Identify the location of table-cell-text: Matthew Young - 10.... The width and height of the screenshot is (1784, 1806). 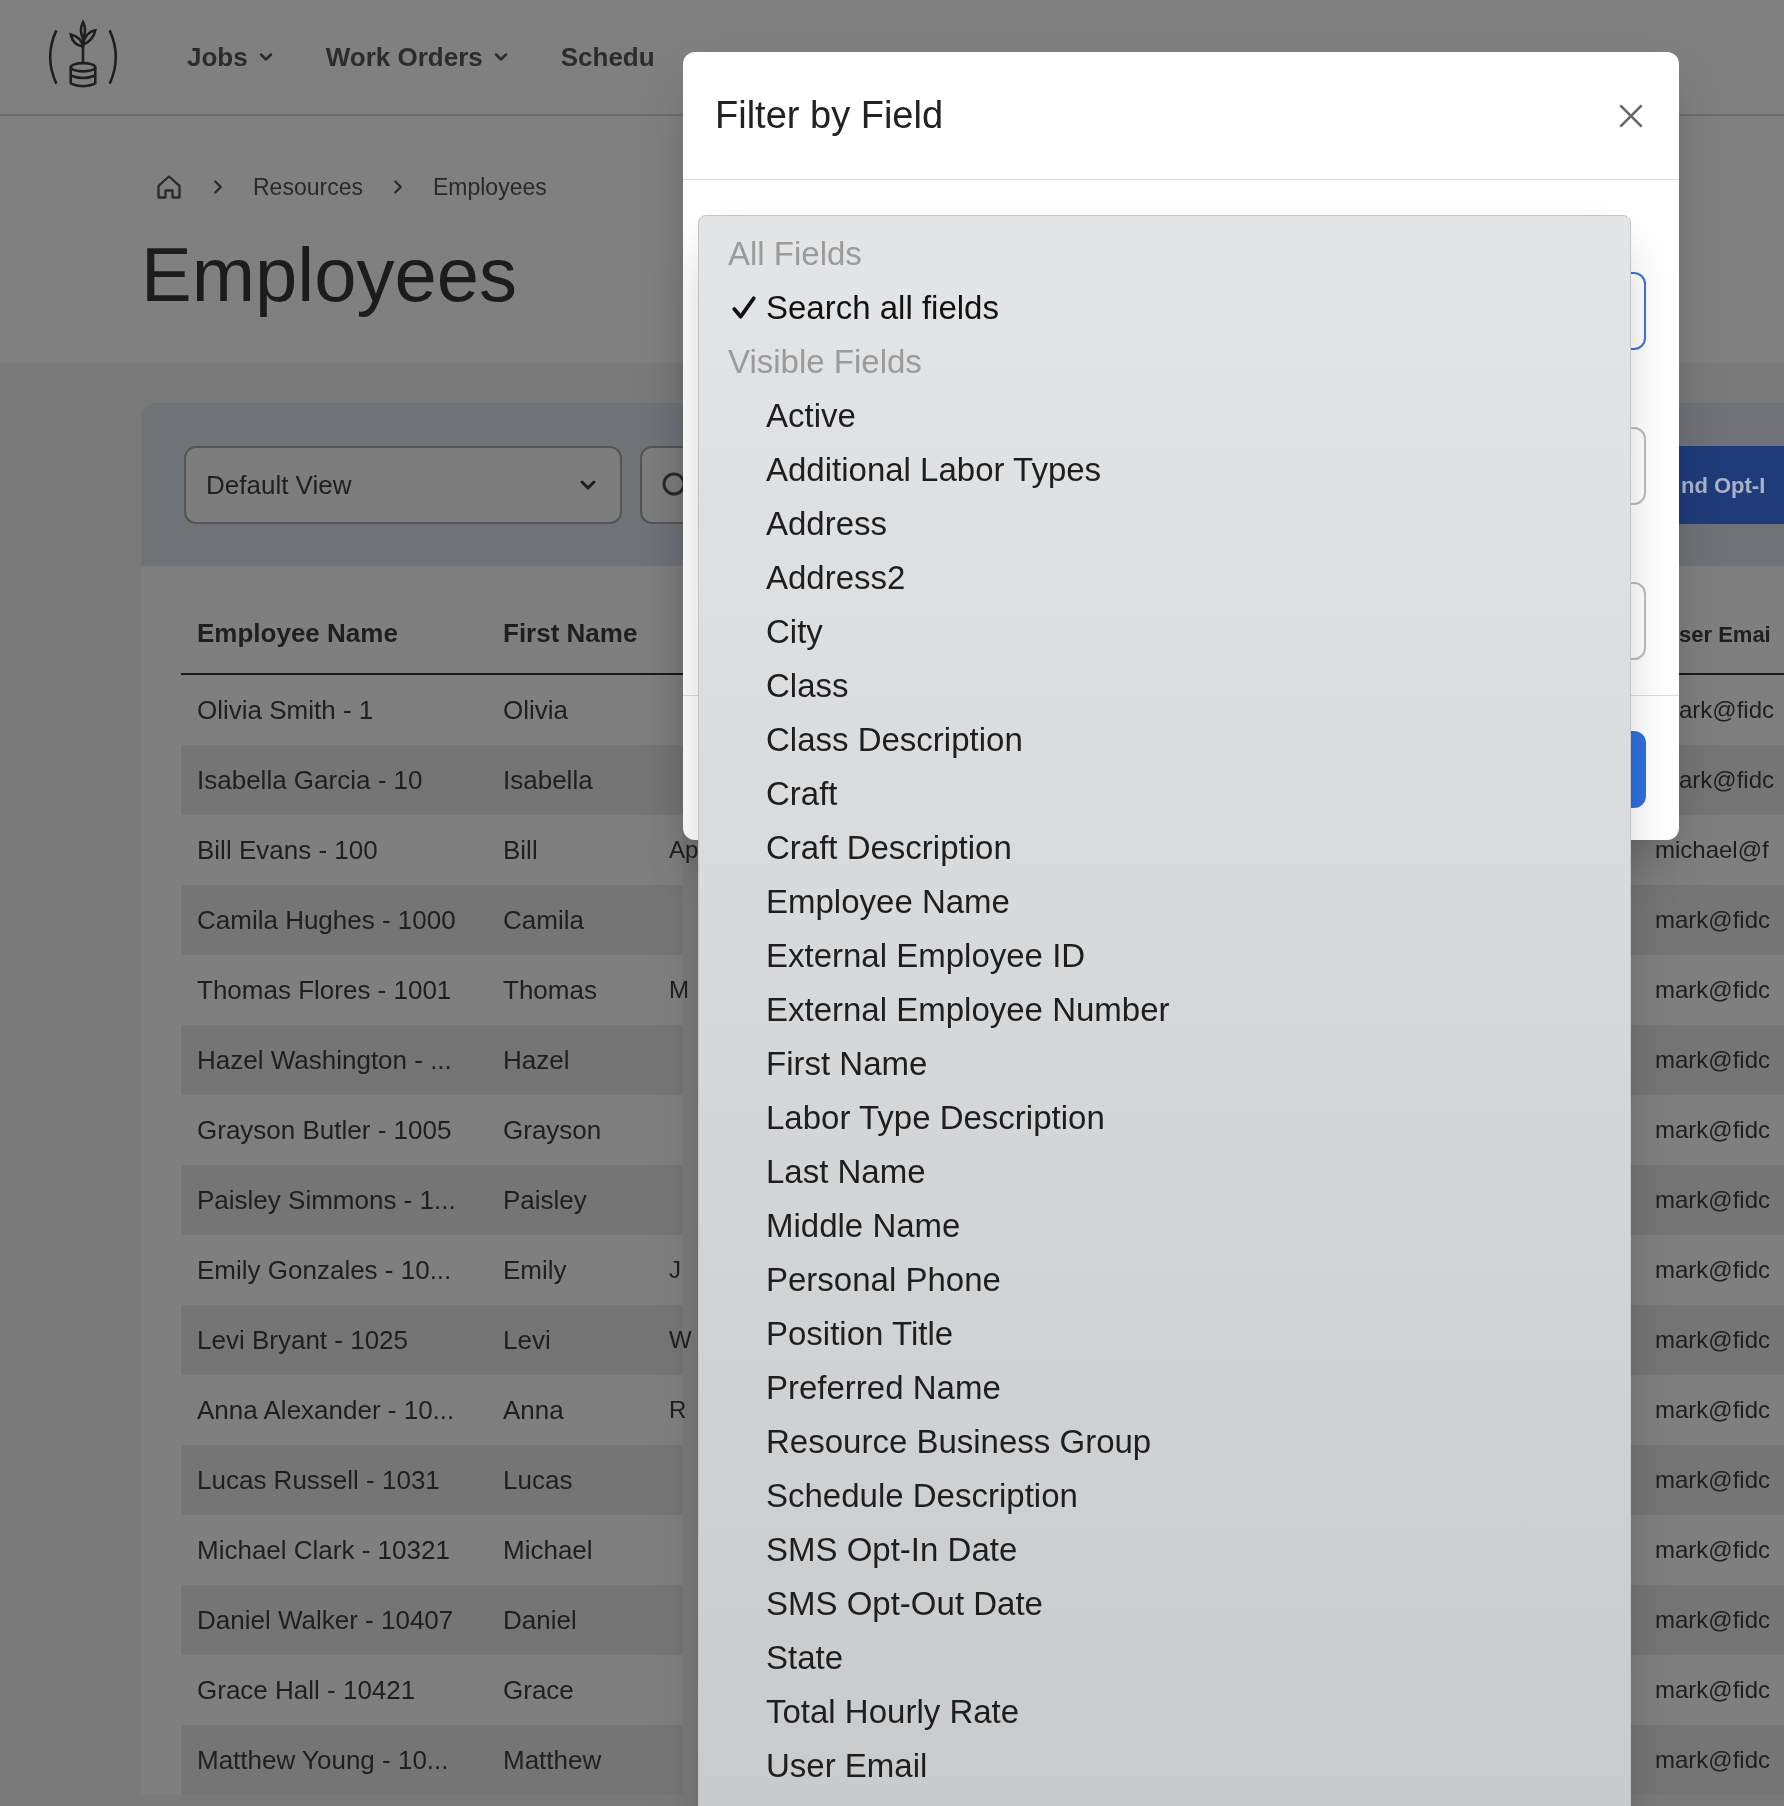
(323, 1760).